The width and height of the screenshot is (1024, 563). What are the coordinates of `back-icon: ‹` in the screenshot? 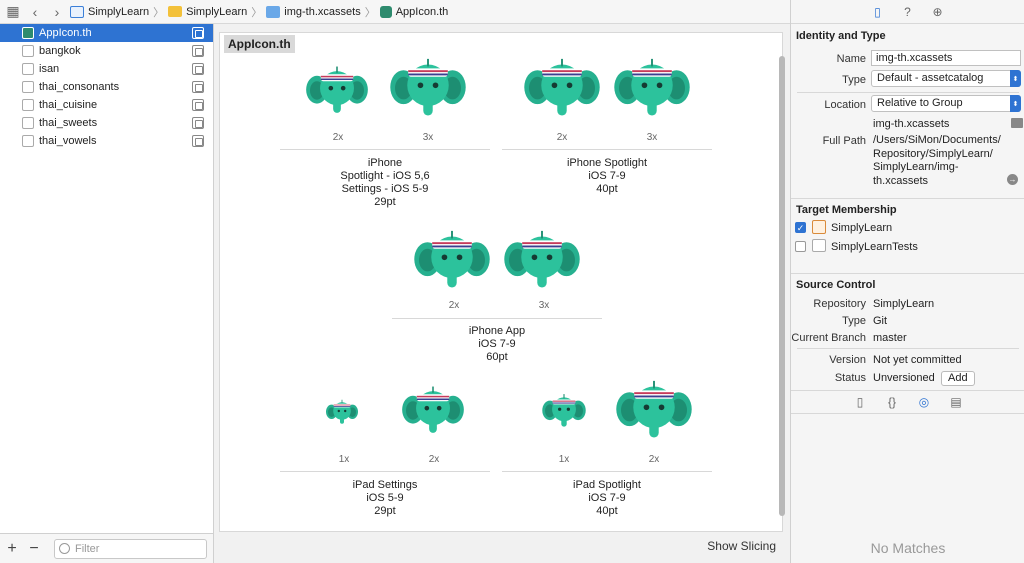 It's located at (35, 12).